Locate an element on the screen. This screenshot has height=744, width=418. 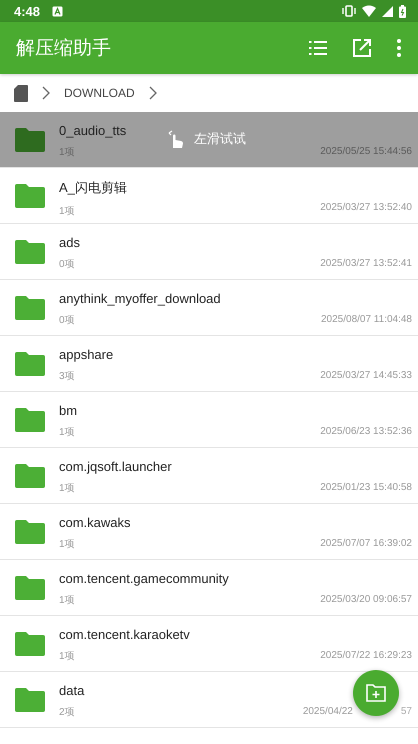
folder-name: ads is located at coordinates (69, 242).